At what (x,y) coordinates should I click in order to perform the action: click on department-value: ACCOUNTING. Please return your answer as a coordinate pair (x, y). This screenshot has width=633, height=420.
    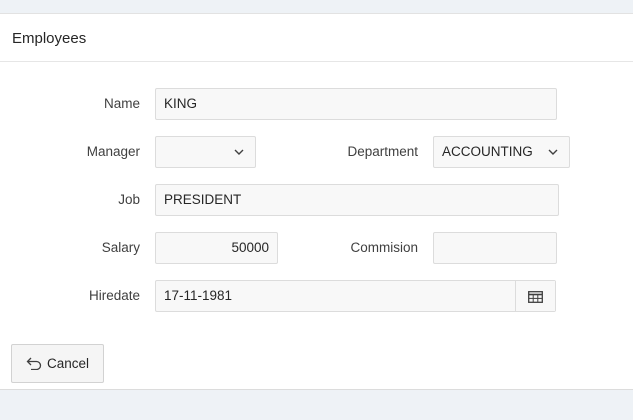
    Looking at the image, I should click on (487, 151).